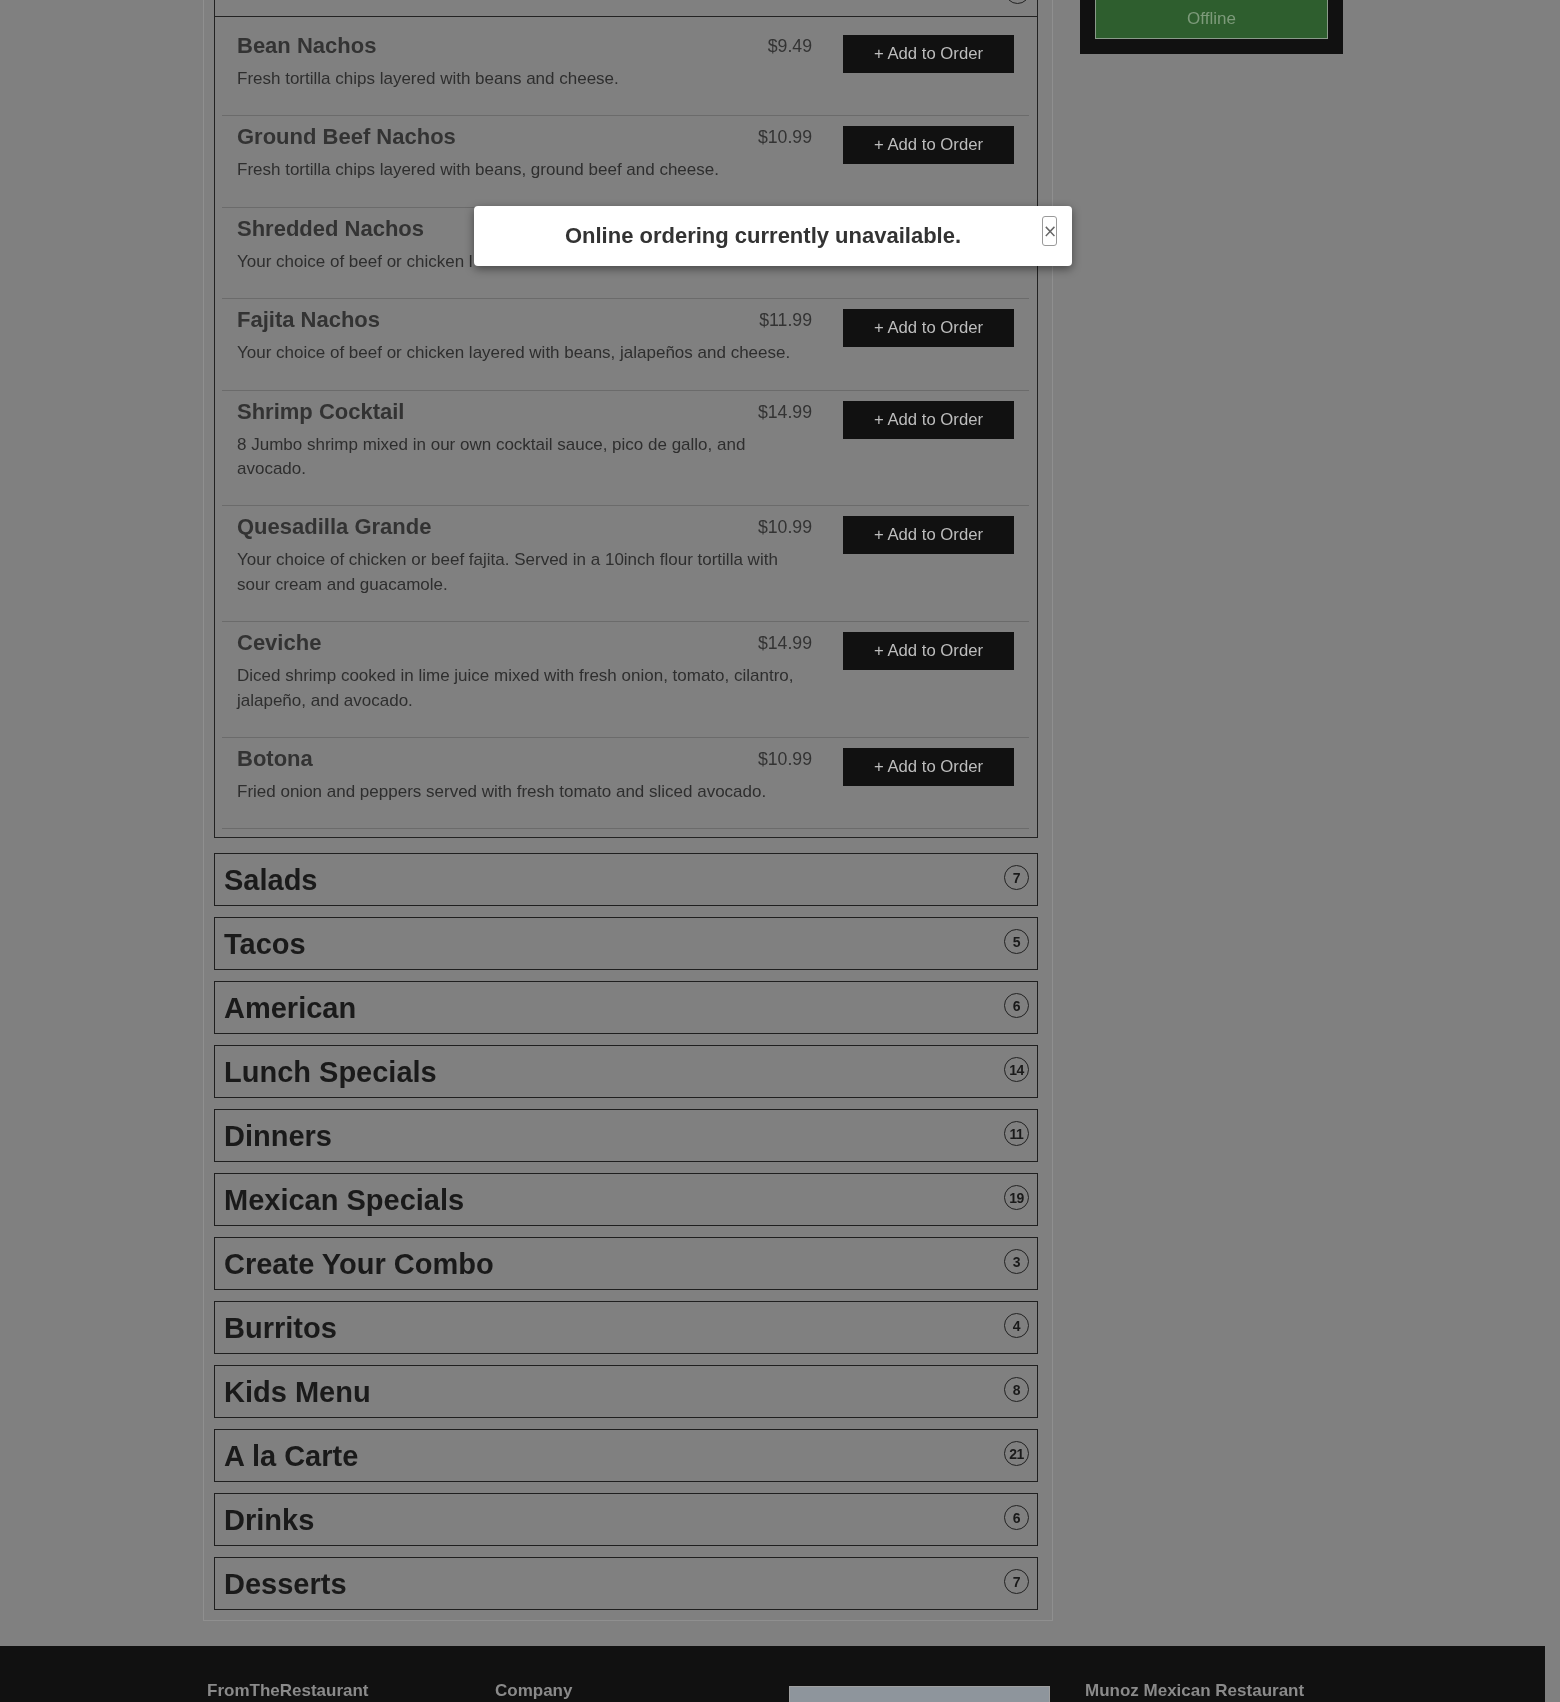 The width and height of the screenshot is (1560, 1702). What do you see at coordinates (626, 8) in the screenshot?
I see `category-header` at bounding box center [626, 8].